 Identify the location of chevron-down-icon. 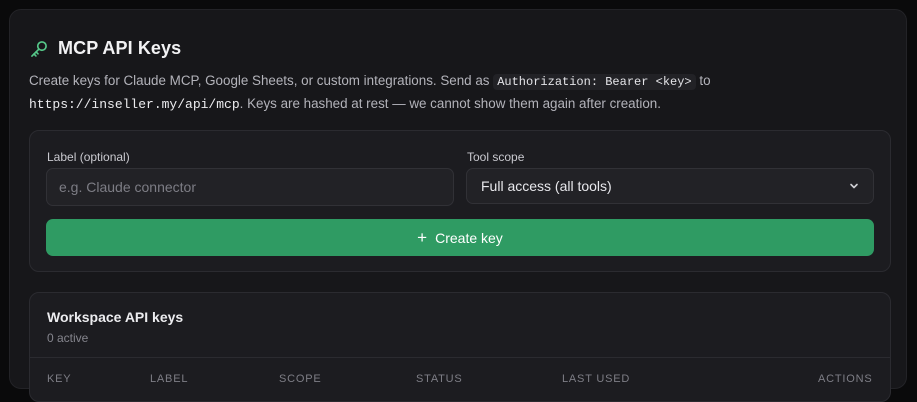
(854, 186).